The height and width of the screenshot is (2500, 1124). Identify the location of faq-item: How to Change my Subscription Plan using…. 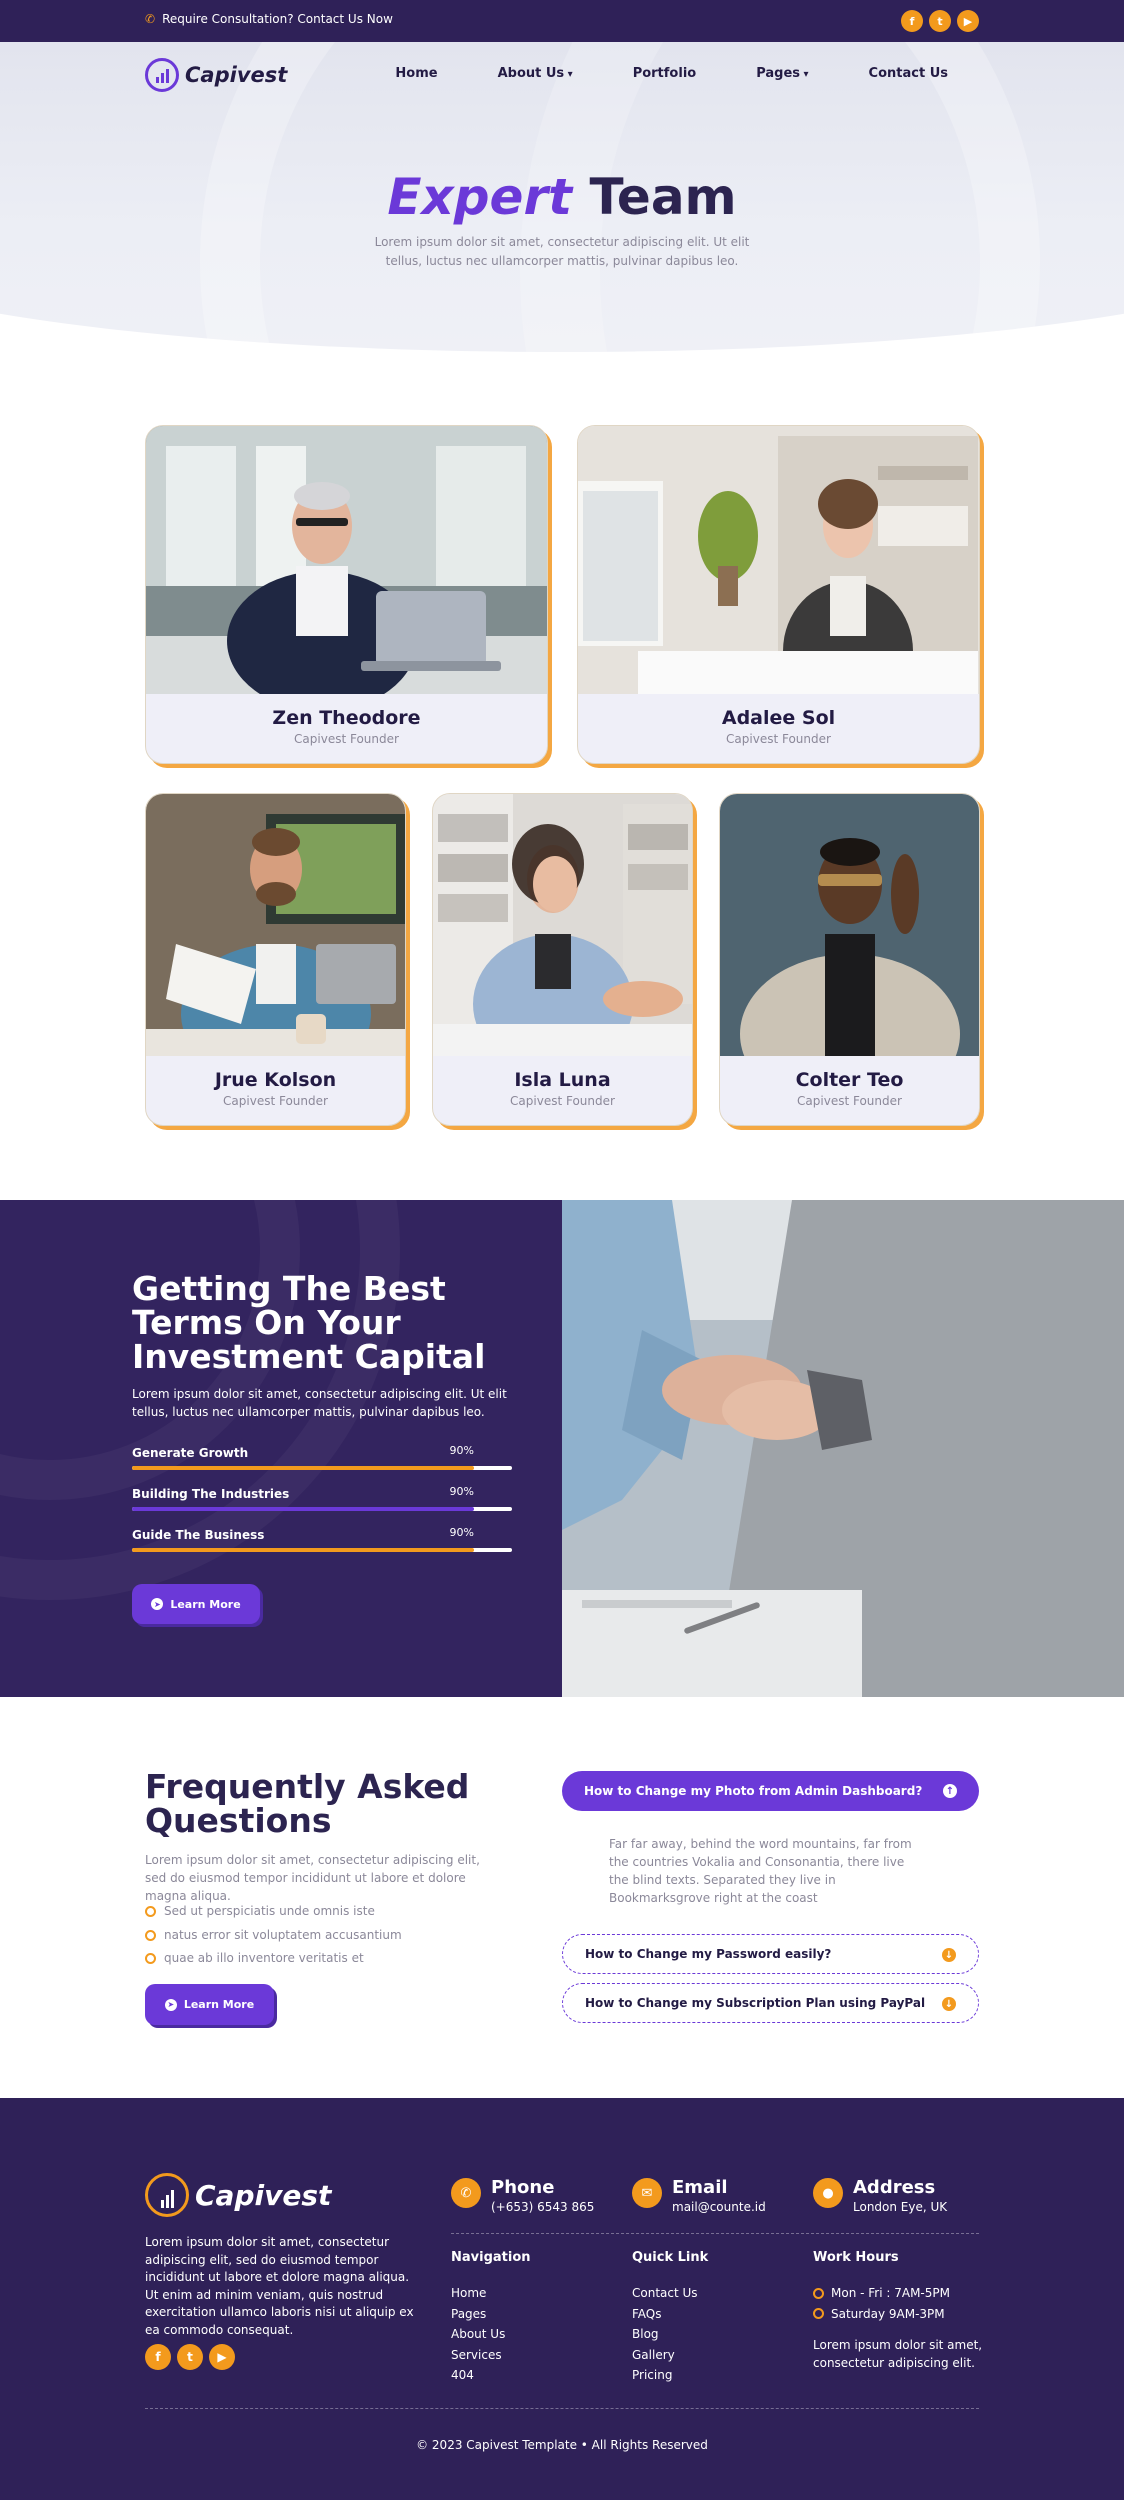
(770, 2003).